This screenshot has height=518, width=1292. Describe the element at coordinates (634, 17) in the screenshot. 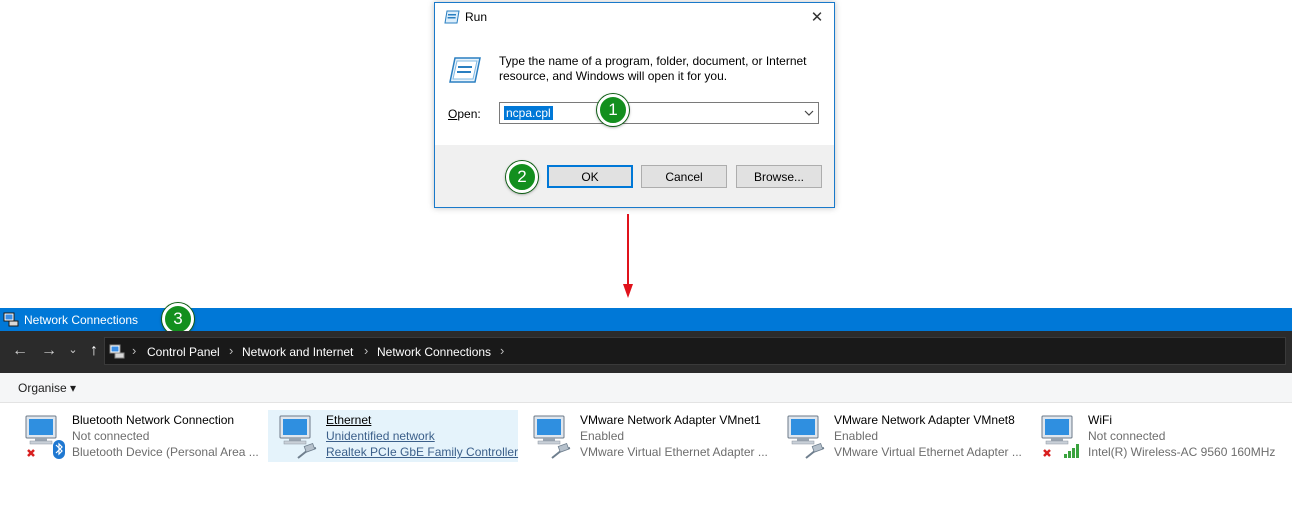

I see `run-titlebar: Run ✕` at that location.